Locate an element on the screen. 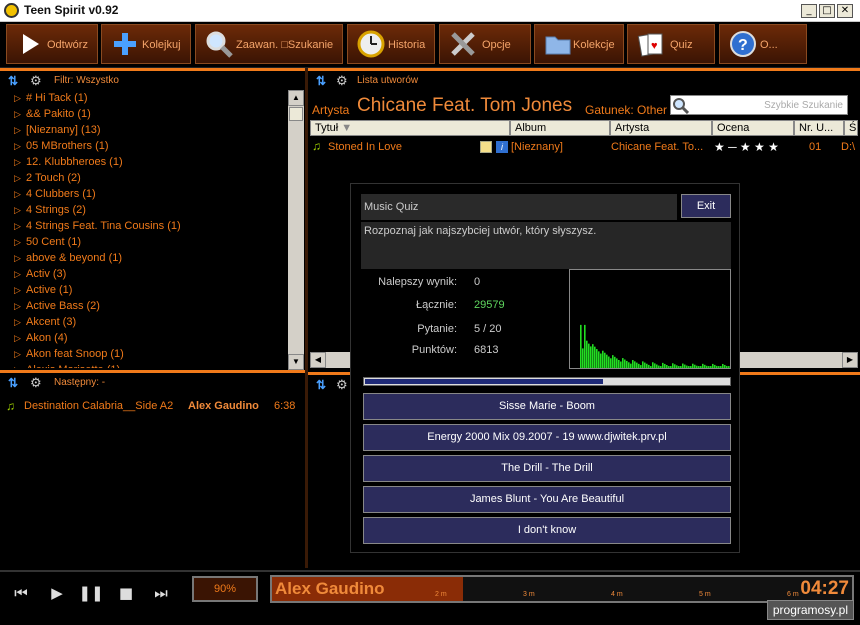 This screenshot has width=860, height=625. info-icon: i is located at coordinates (502, 147).